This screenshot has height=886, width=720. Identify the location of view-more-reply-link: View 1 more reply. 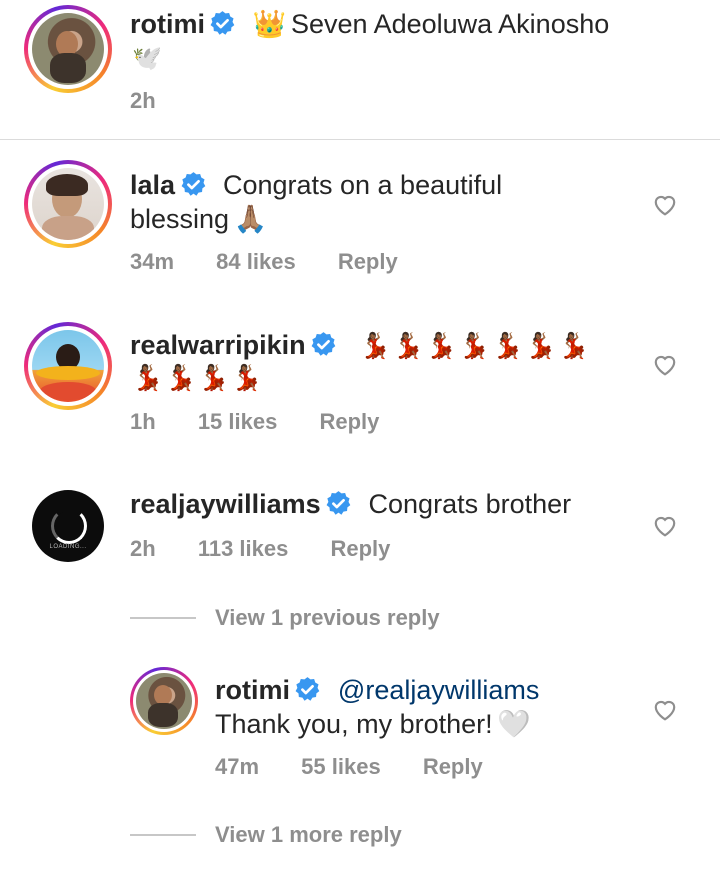
(308, 835).